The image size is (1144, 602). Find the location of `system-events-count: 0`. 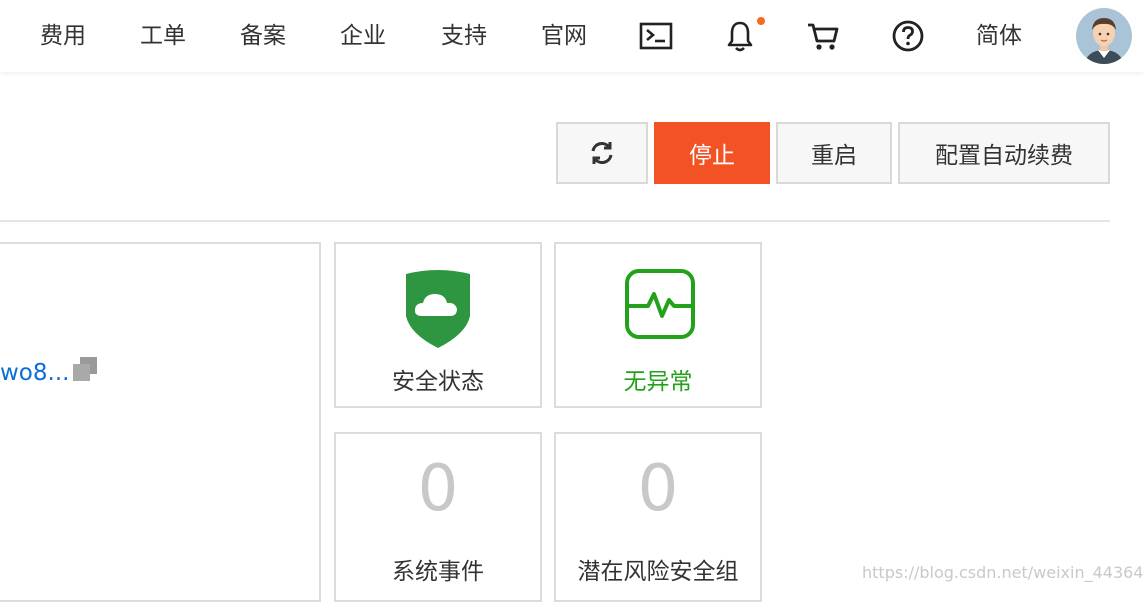

system-events-count: 0 is located at coordinates (438, 489).